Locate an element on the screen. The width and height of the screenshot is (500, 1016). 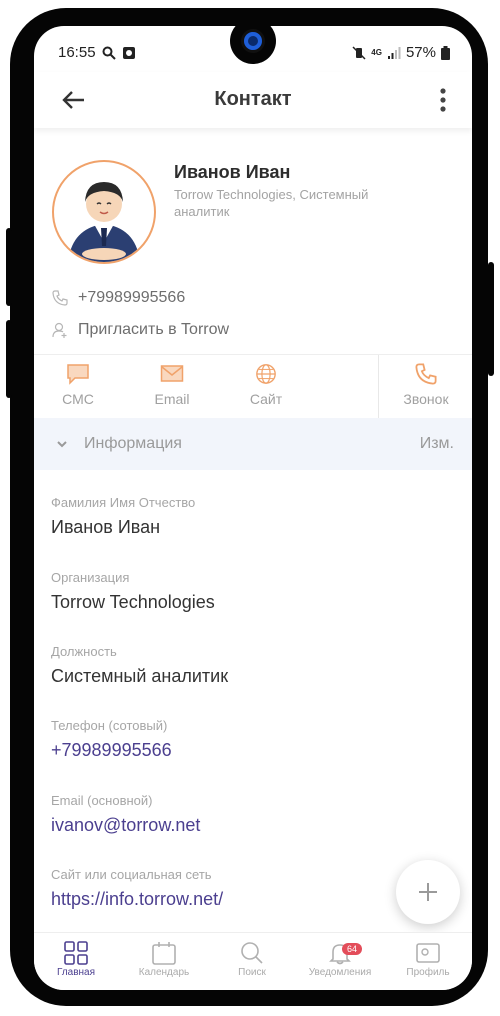
nav-profile-label: Профиль is located at coordinates (428, 972).